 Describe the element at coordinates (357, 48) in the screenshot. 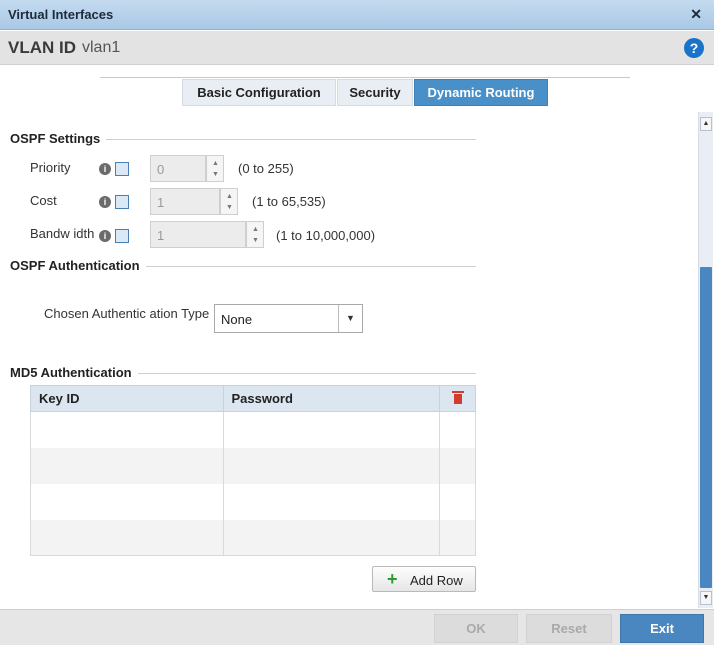

I see `vlan-header: VLAN ID vlan1 ?` at that location.